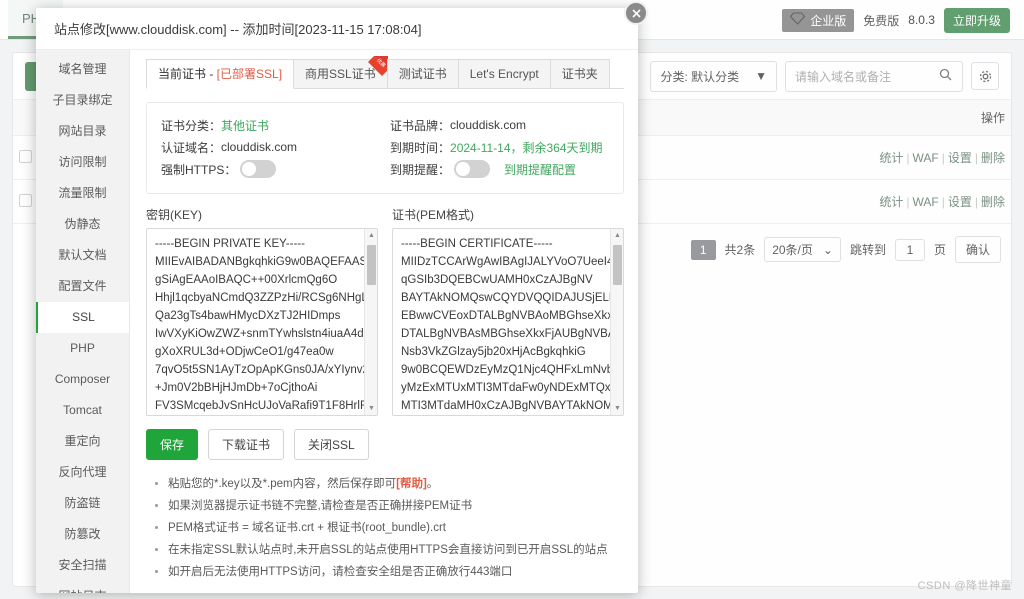 The height and width of the screenshot is (599, 1024). What do you see at coordinates (82, 193) in the screenshot?
I see `sidebar-item-traffic-limit: 流量限制` at bounding box center [82, 193].